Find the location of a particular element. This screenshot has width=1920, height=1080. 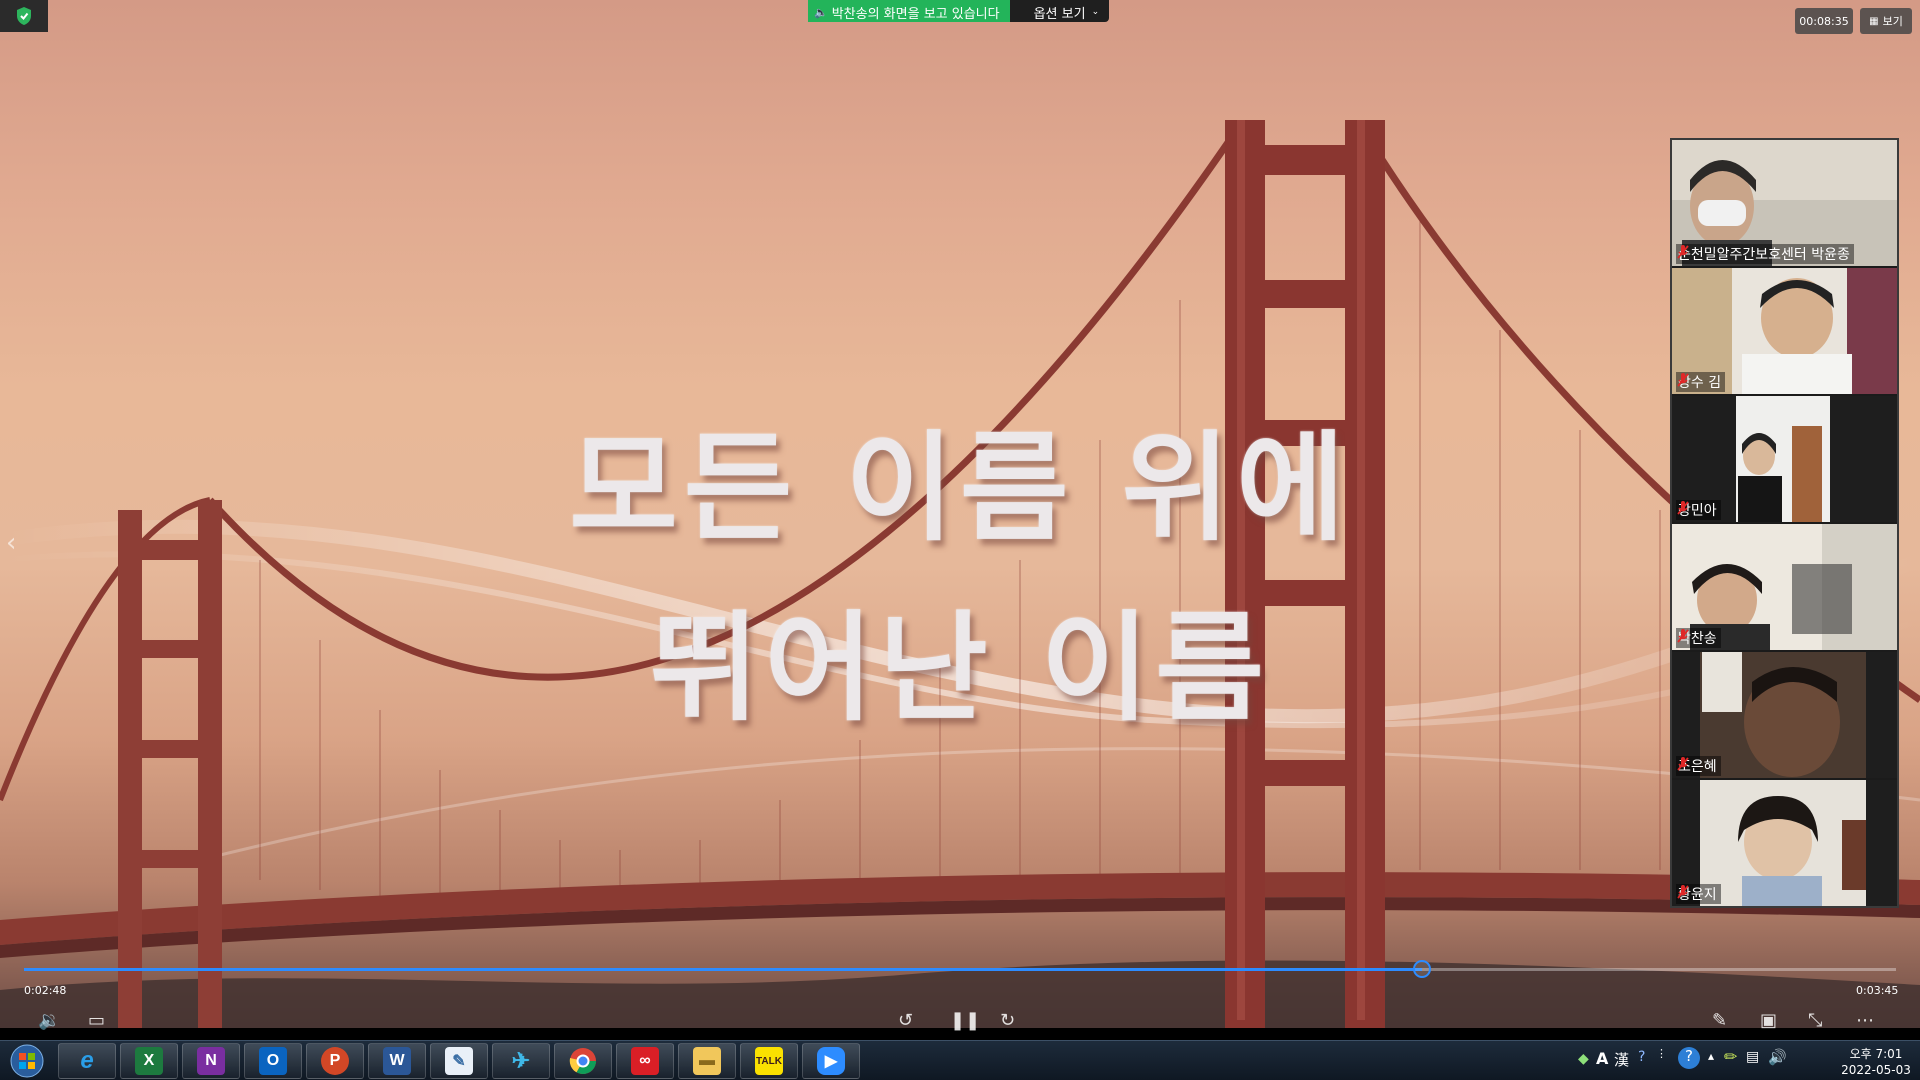

outlook-icon: O is located at coordinates (273, 1061).